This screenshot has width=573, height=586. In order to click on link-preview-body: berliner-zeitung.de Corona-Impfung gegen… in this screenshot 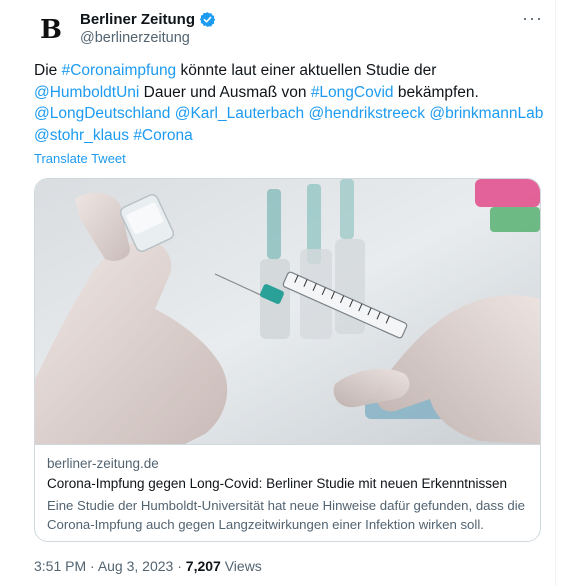, I will do `click(287, 492)`.